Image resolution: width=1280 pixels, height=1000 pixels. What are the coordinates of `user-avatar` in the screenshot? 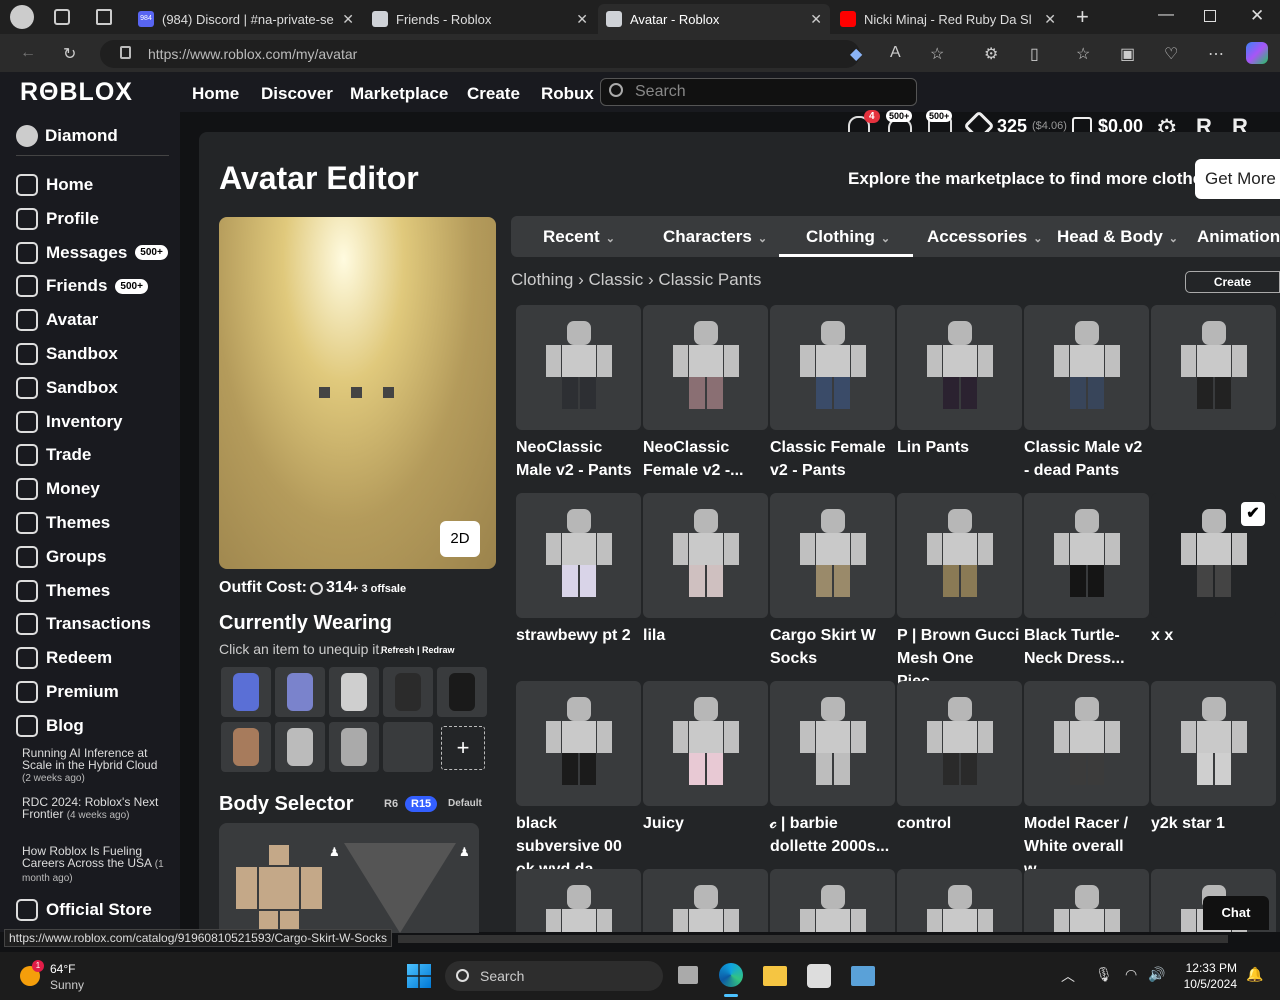 It's located at (27, 136).